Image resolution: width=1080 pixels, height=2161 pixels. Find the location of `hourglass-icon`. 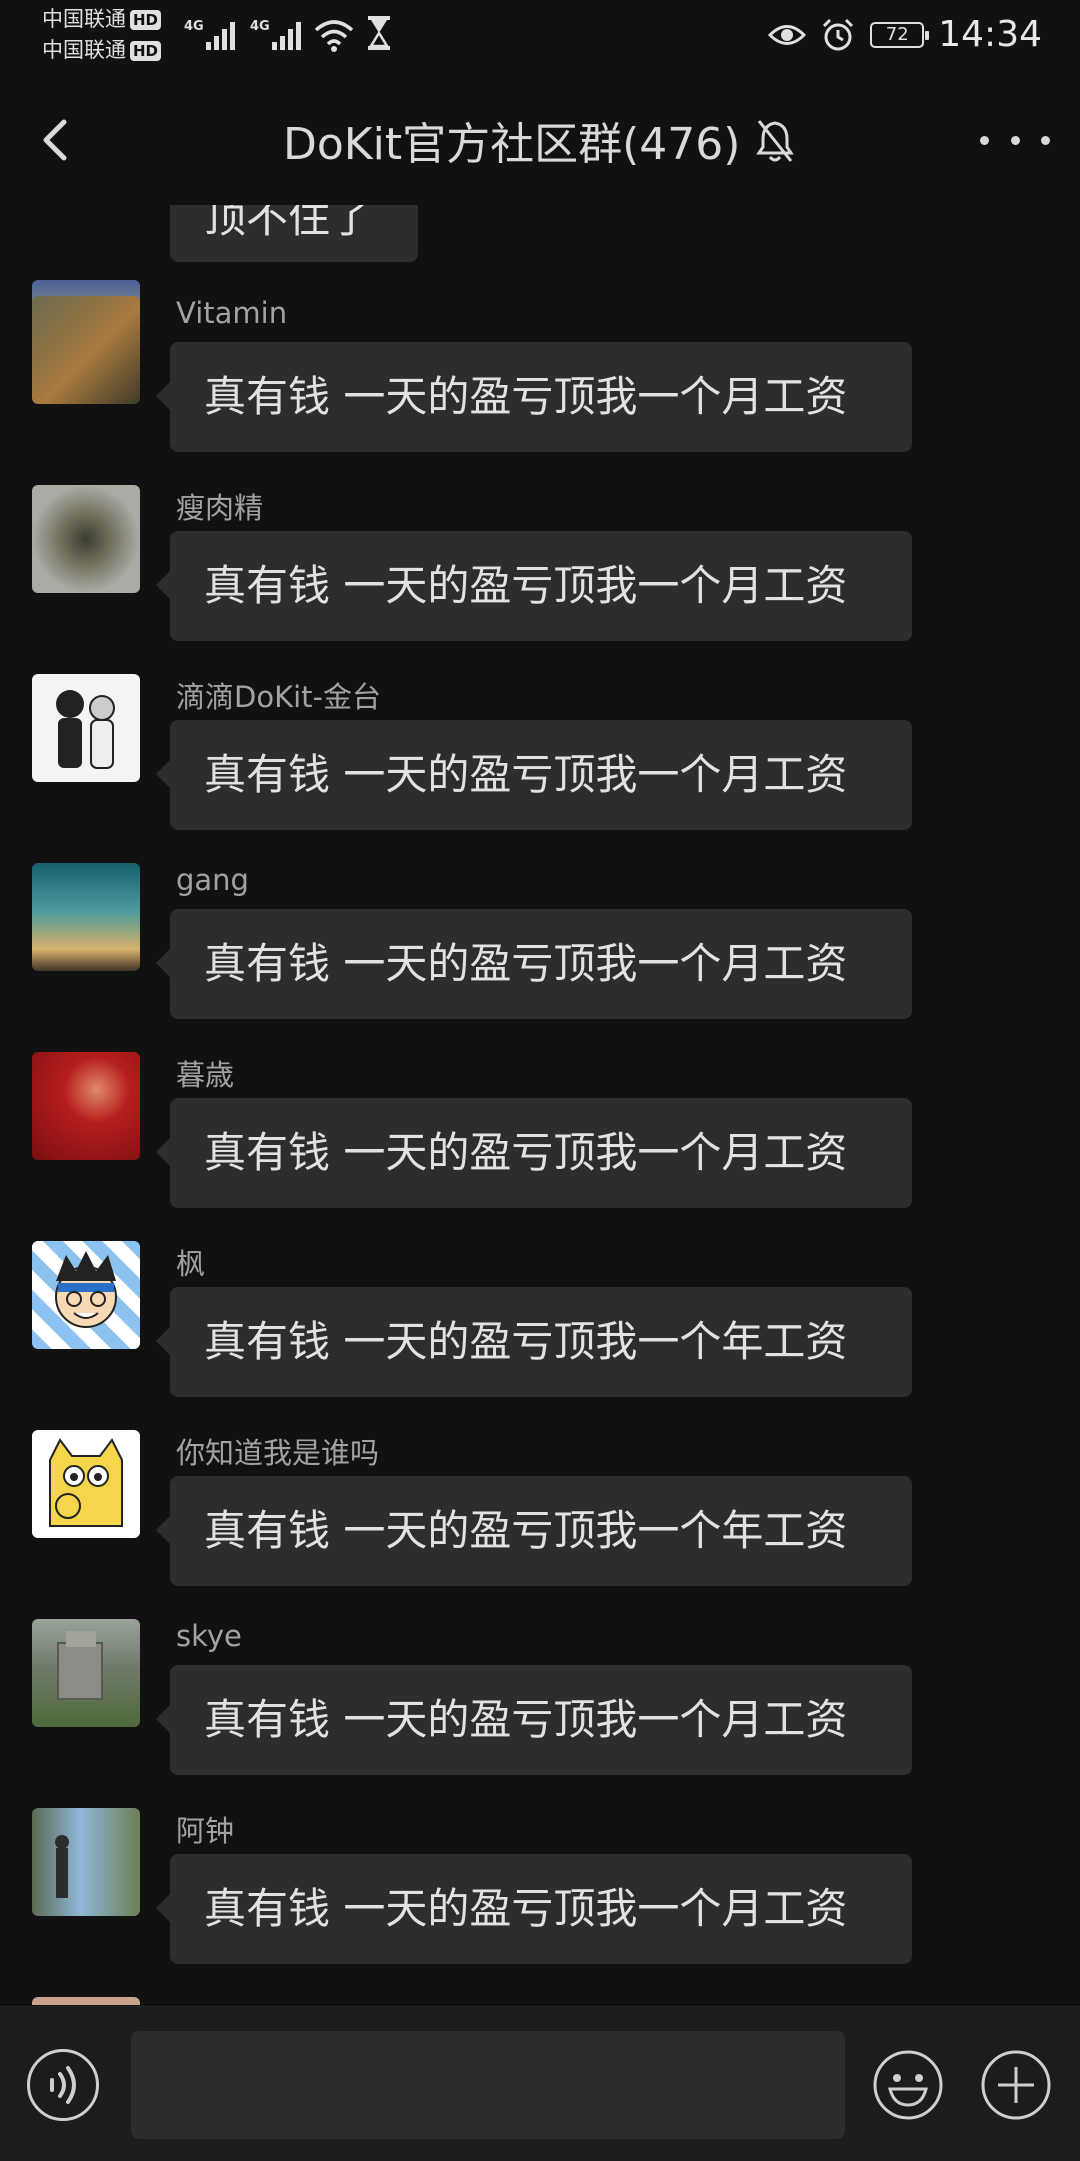

hourglass-icon is located at coordinates (379, 36).